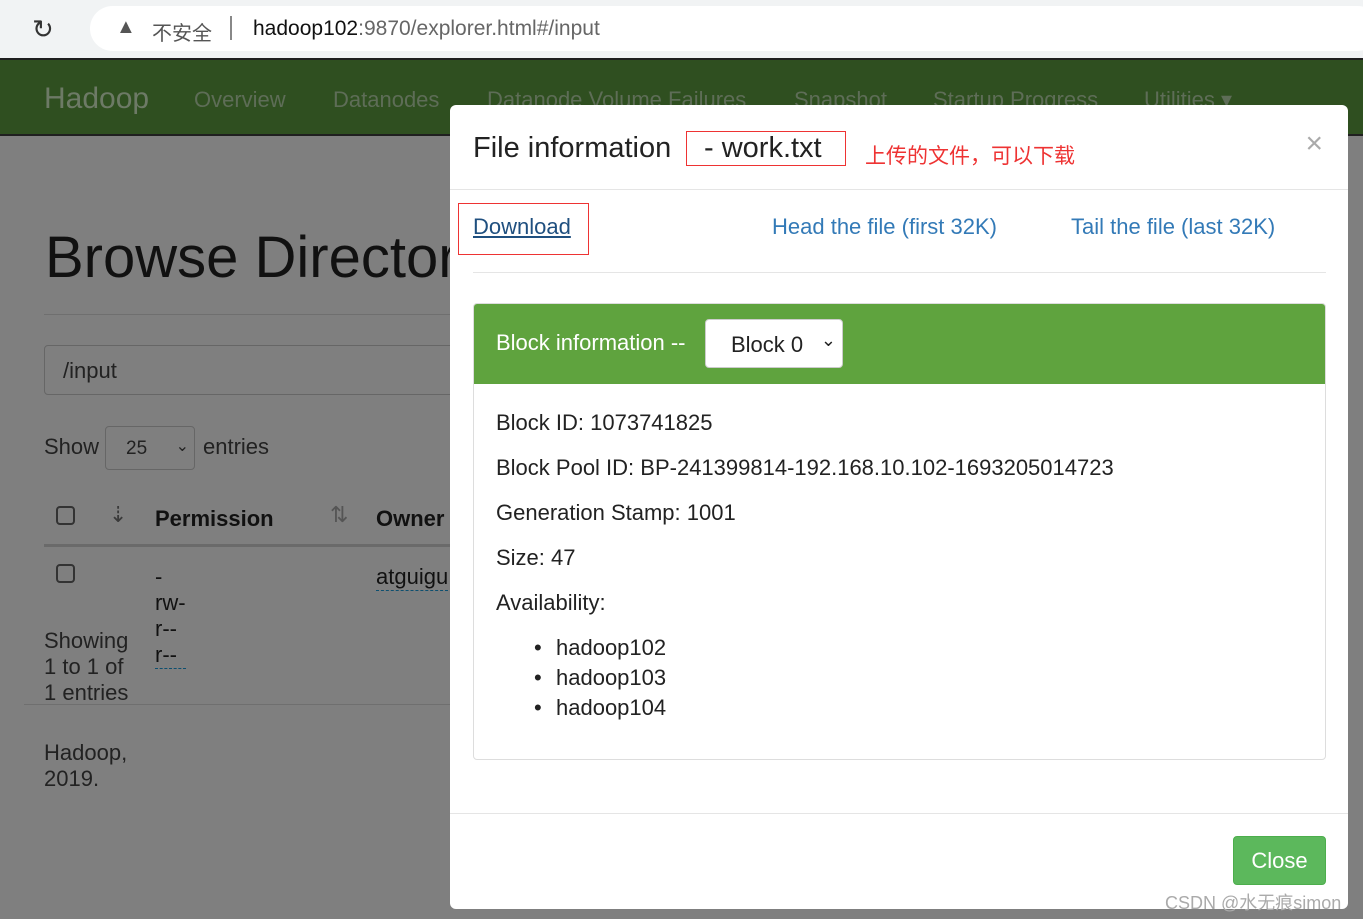  I want to click on host-item: hadoop104, so click(600, 708).